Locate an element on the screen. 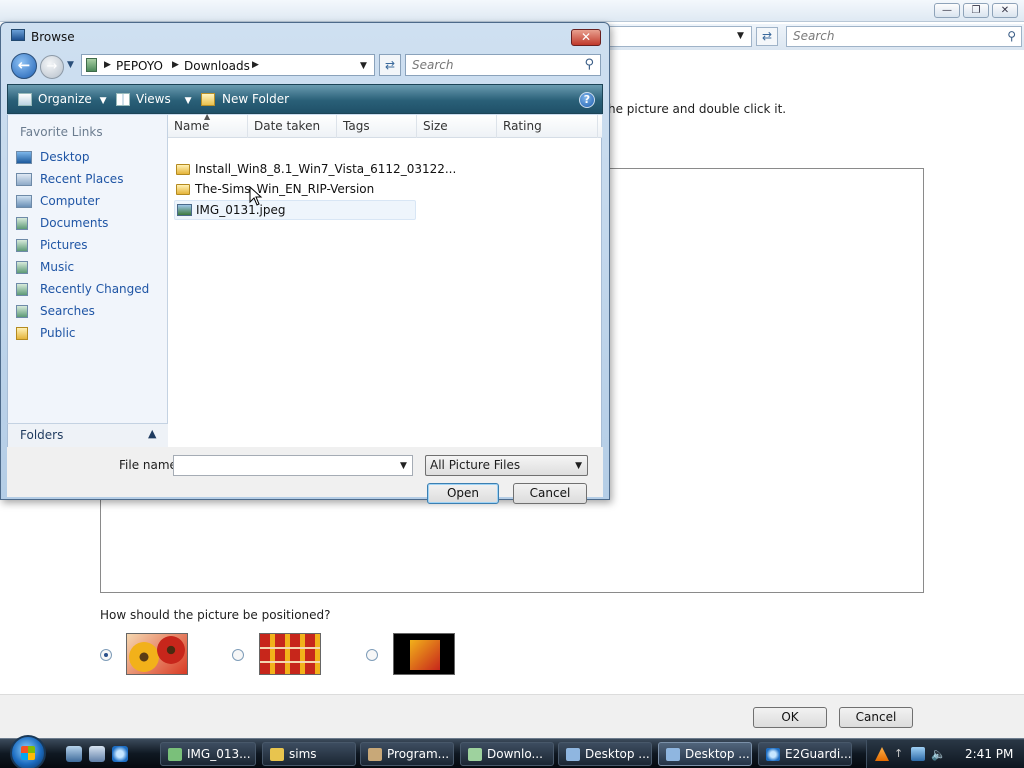  favorite-links-title: Favorite Links is located at coordinates (61, 132).